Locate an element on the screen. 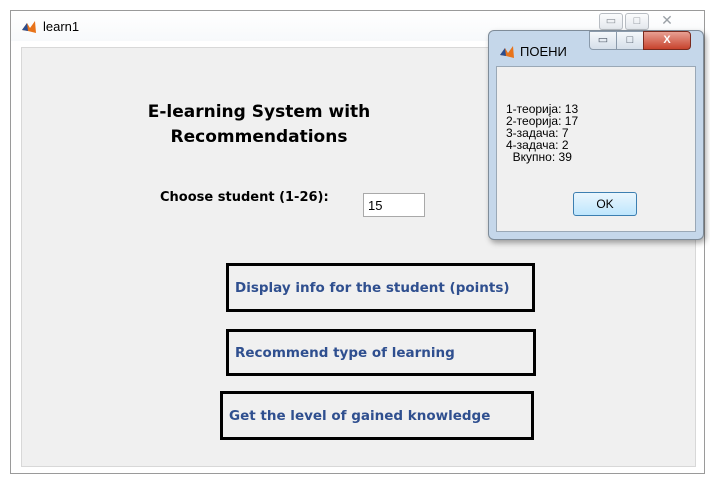  dialog-maximize-button: □ is located at coordinates (630, 40).